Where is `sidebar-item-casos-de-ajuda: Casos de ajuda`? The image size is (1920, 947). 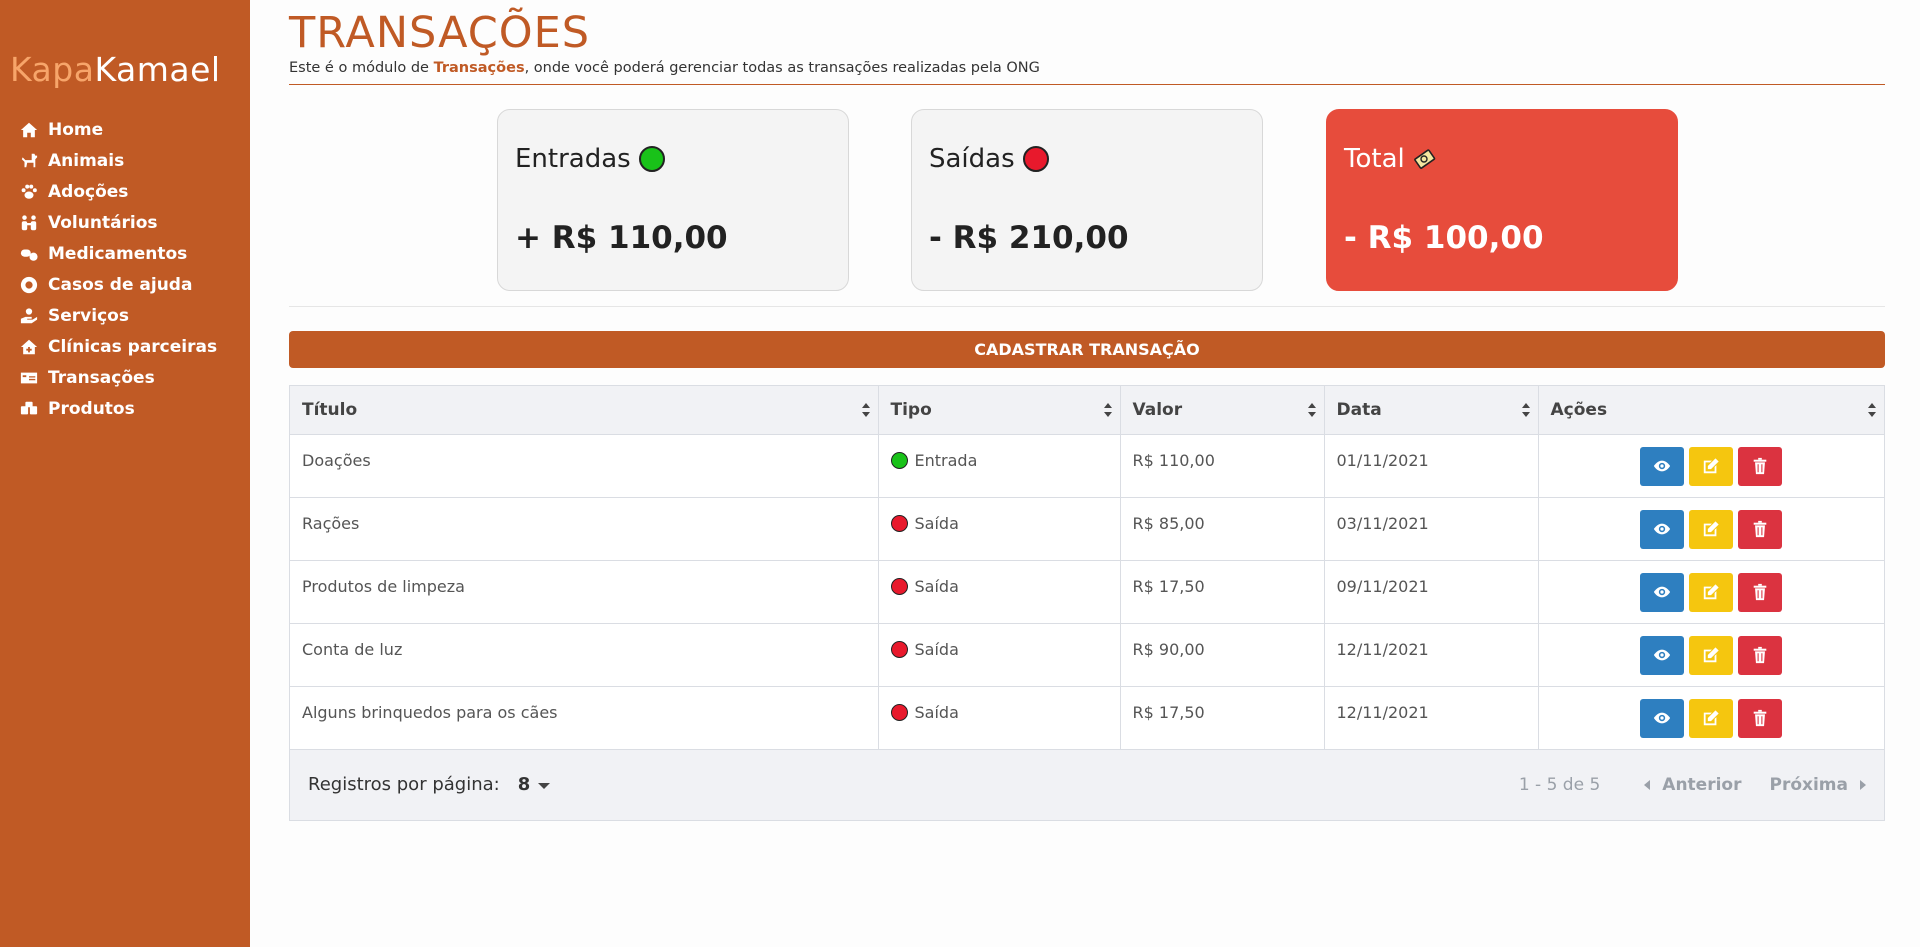 sidebar-item-casos-de-ajuda: Casos de ajuda is located at coordinates (118, 284).